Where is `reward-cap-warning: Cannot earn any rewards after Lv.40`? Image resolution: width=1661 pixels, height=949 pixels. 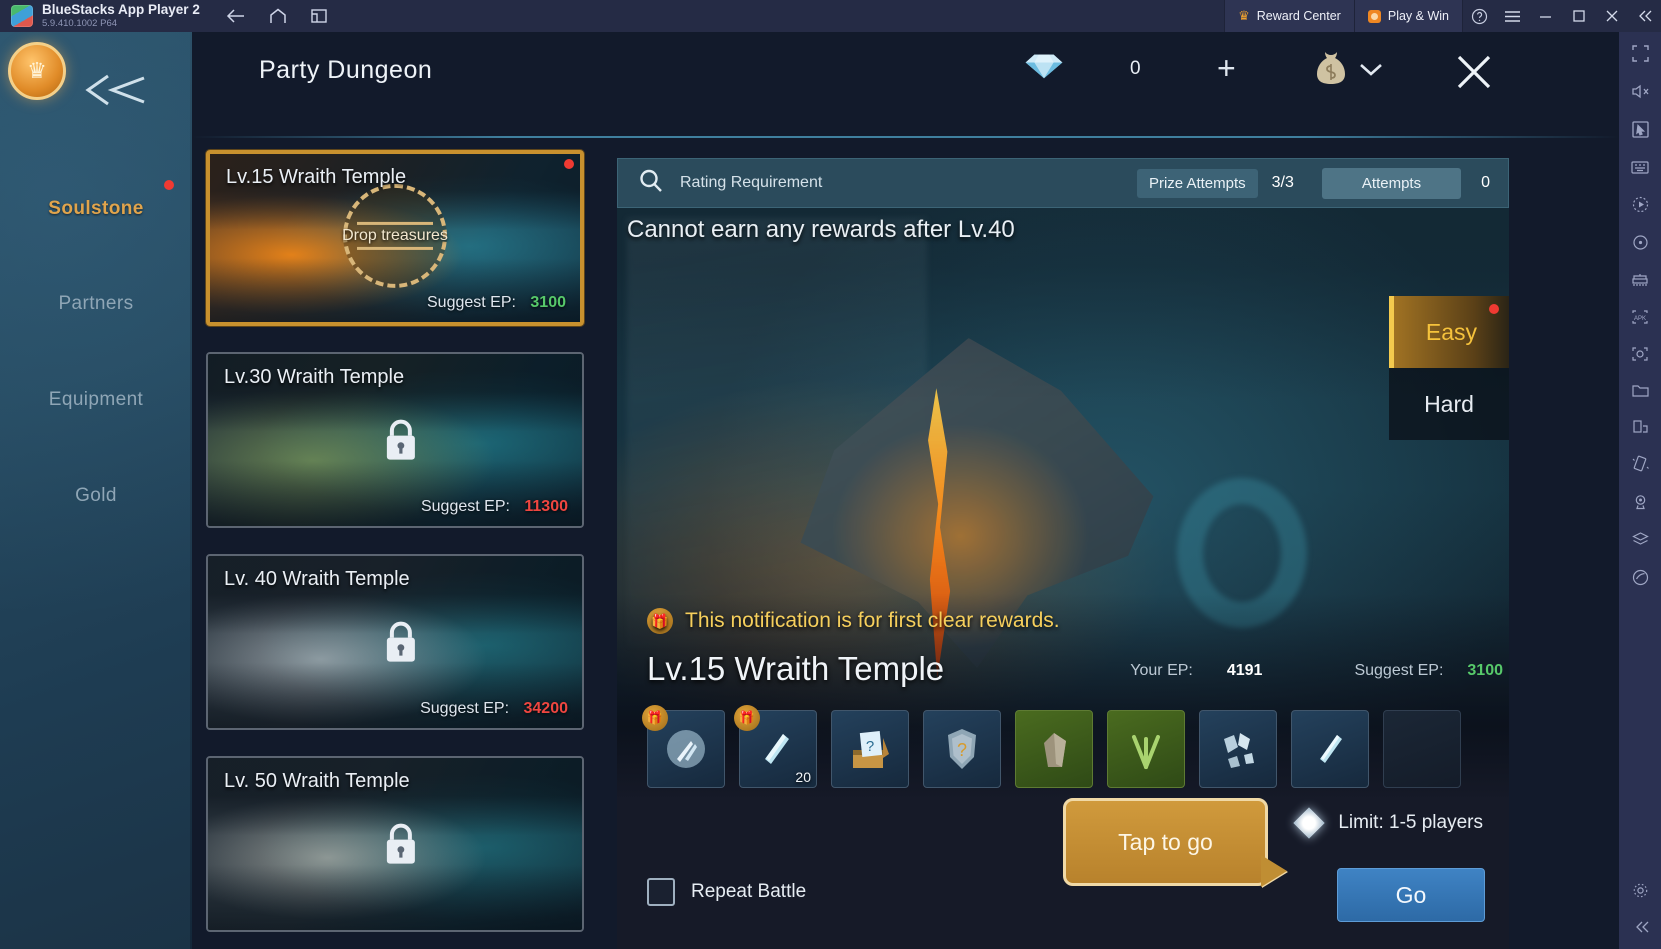
reward-cap-warning: Cannot earn any rewards after Lv.40 is located at coordinates (821, 229).